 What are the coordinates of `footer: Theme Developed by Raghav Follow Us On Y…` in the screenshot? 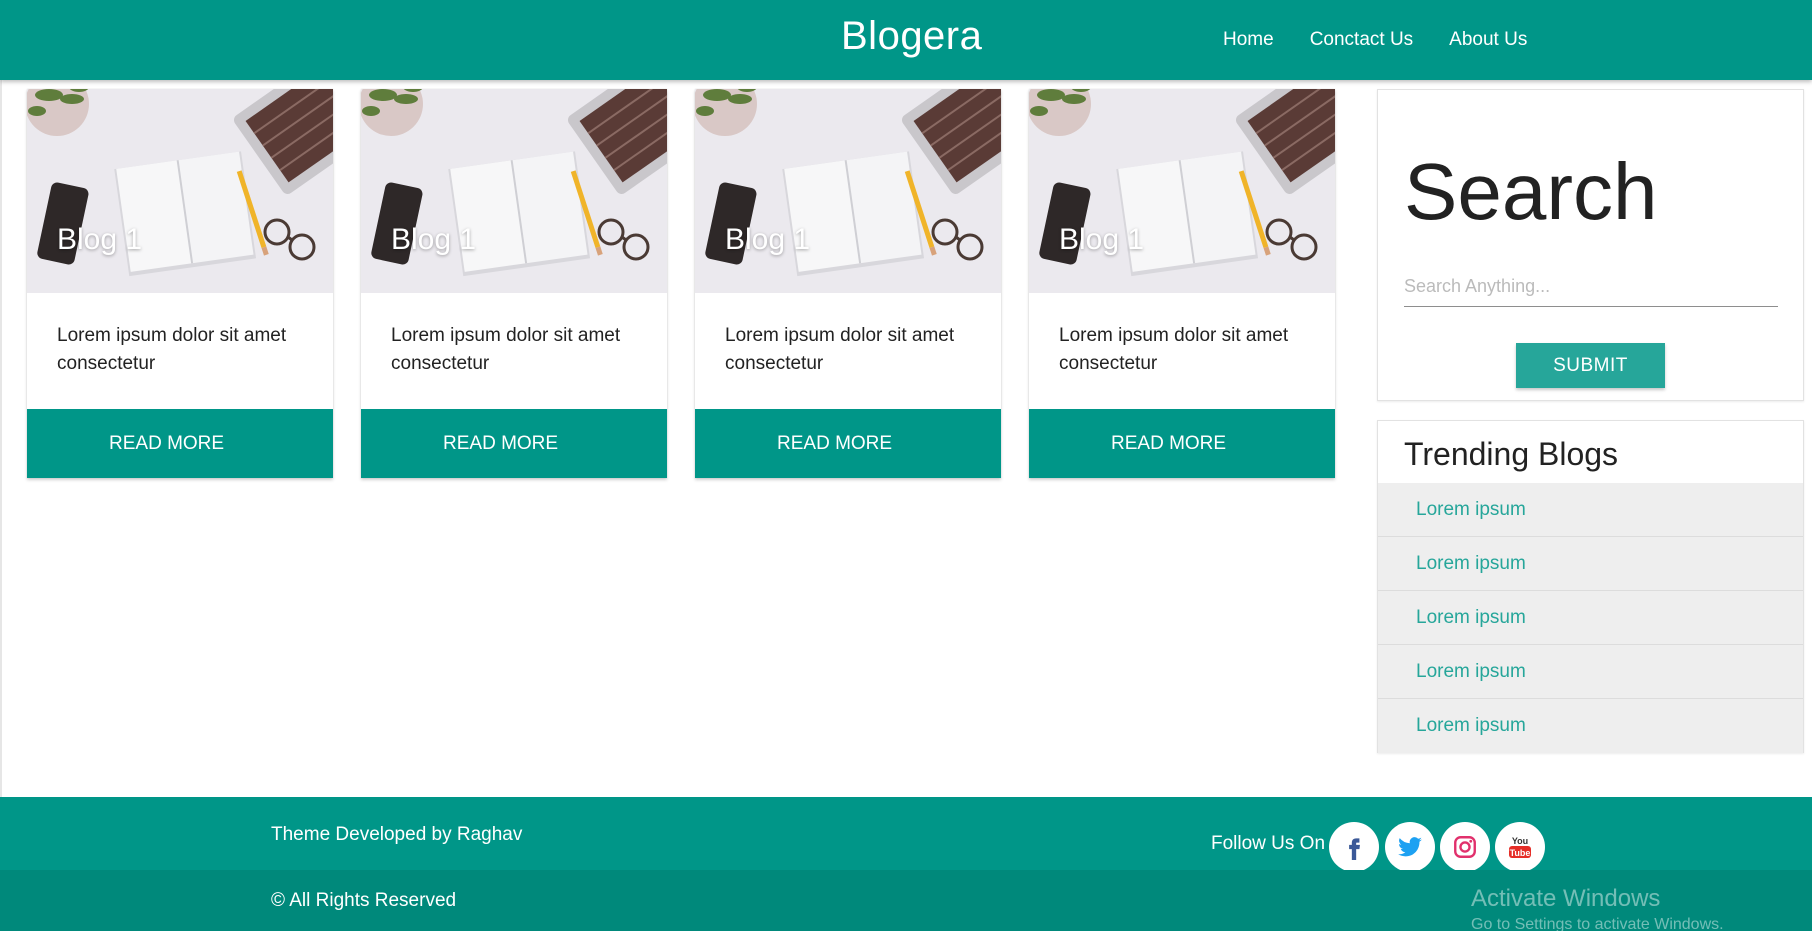 It's located at (906, 834).